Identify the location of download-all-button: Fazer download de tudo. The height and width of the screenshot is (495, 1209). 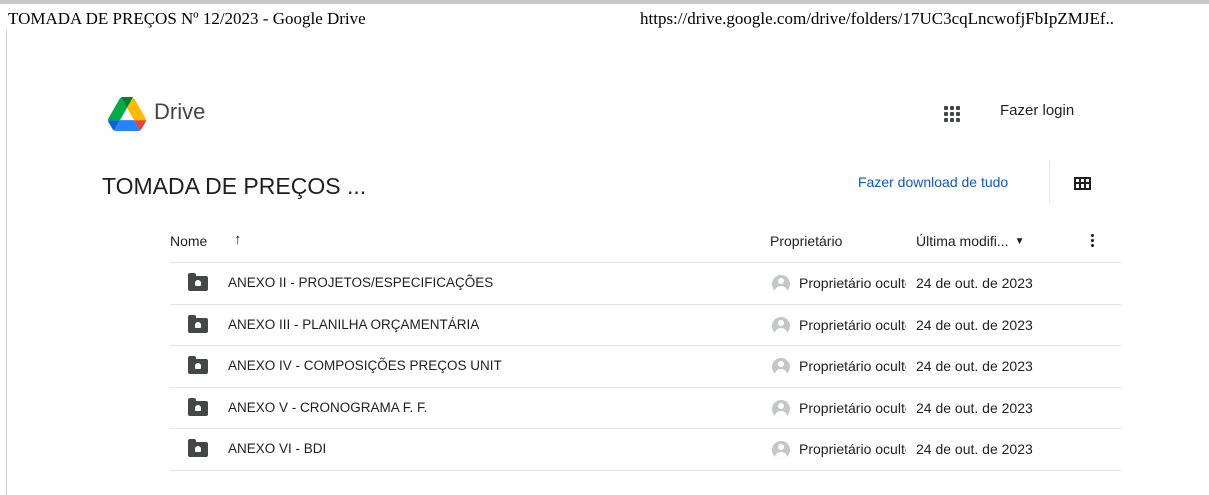
(933, 182).